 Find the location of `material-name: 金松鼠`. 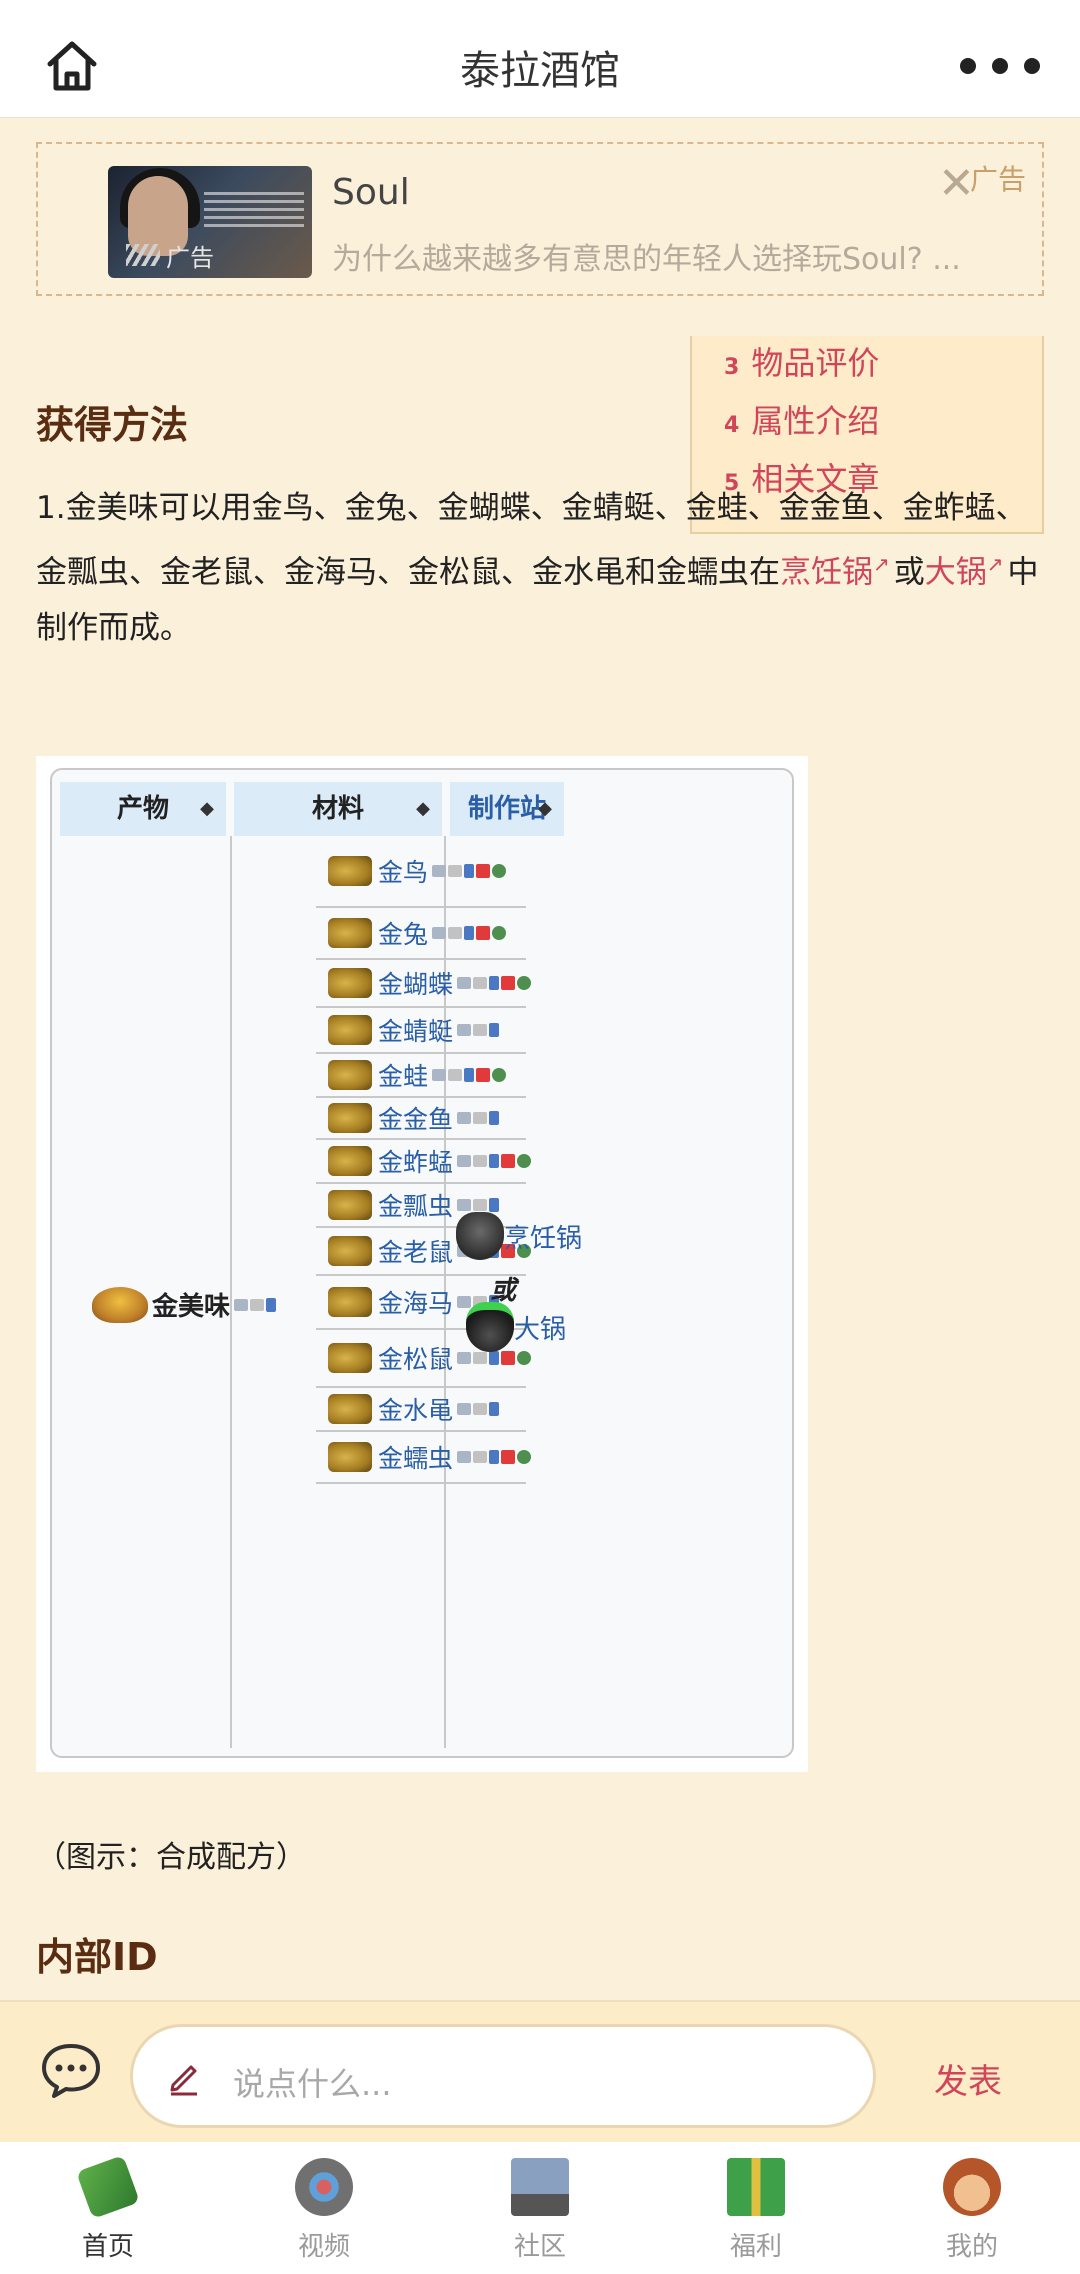

material-name: 金松鼠 is located at coordinates (415, 1358).